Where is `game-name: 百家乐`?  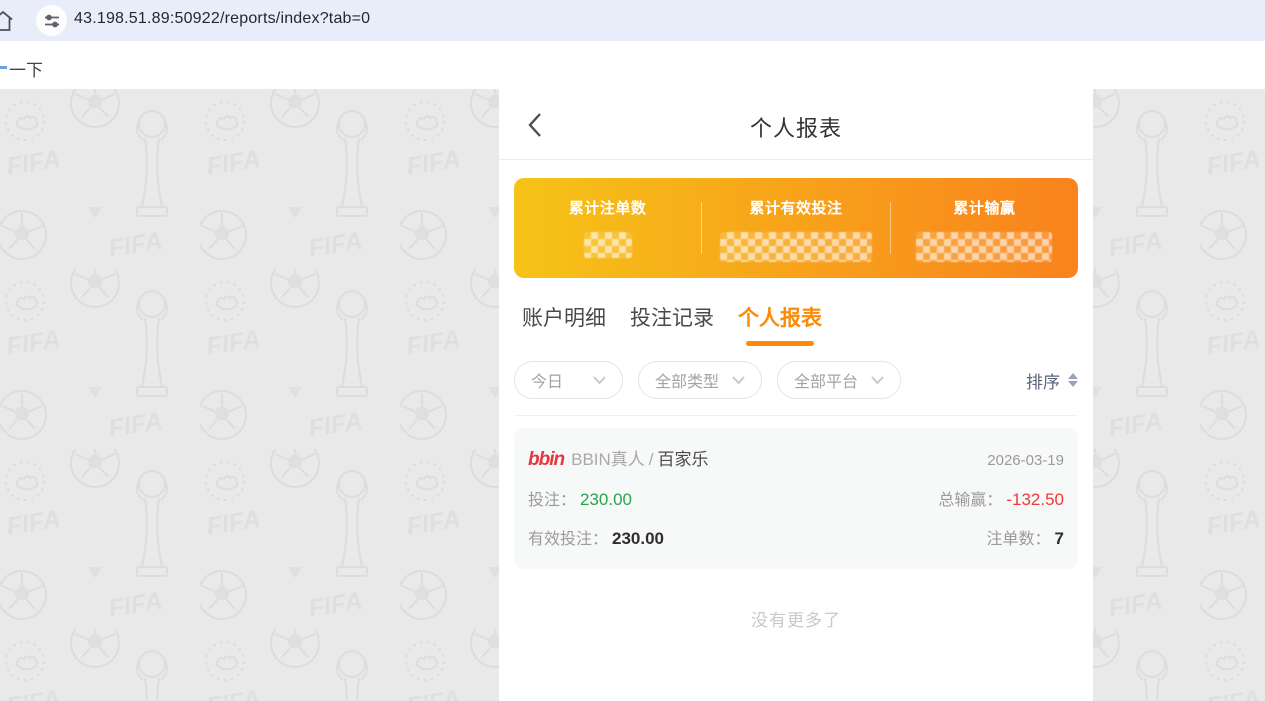
game-name: 百家乐 is located at coordinates (683, 459).